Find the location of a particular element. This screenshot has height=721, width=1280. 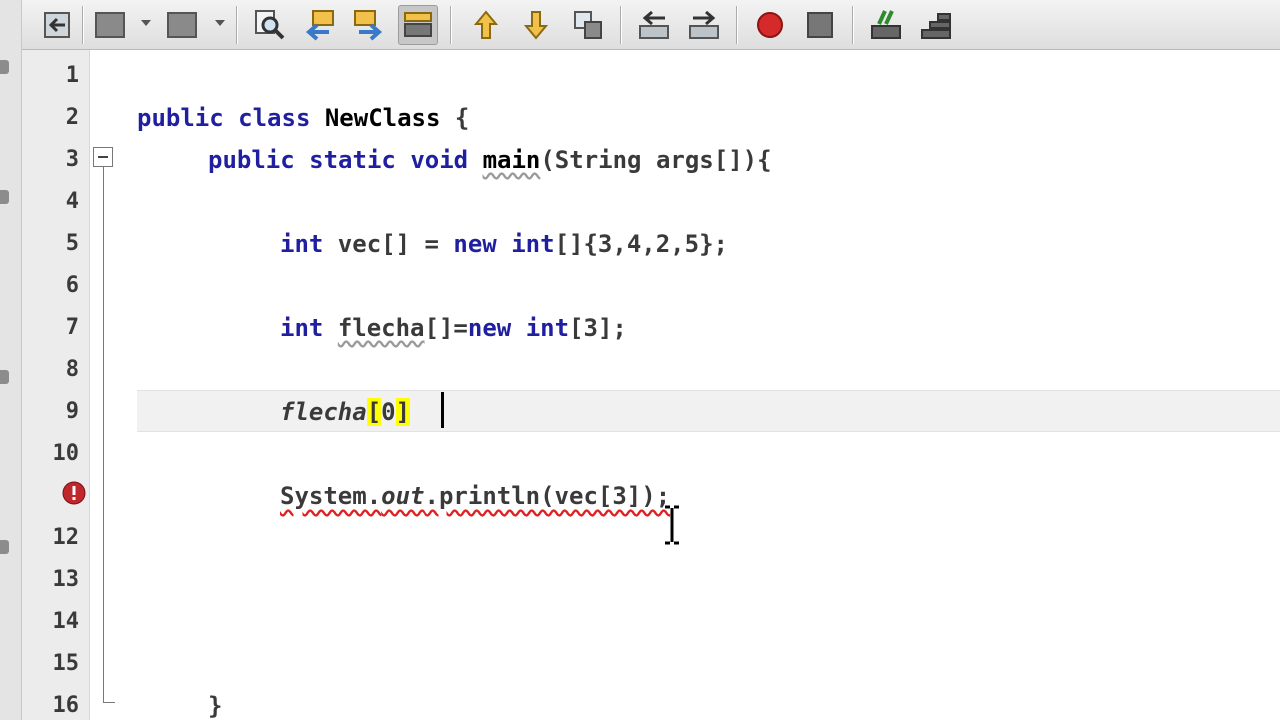

next-bookmark-down-icon is located at coordinates (536, 25).